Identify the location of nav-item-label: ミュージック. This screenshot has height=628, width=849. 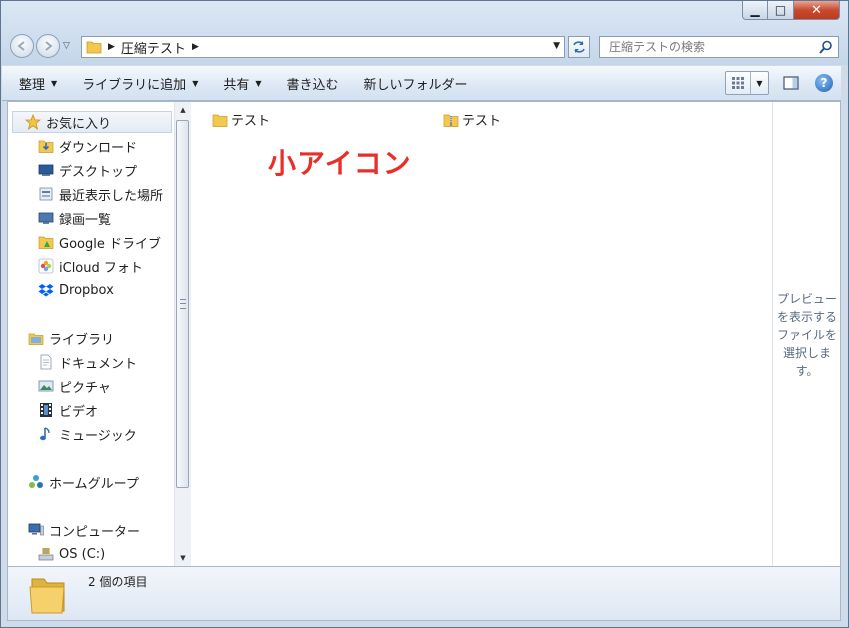
(98, 436).